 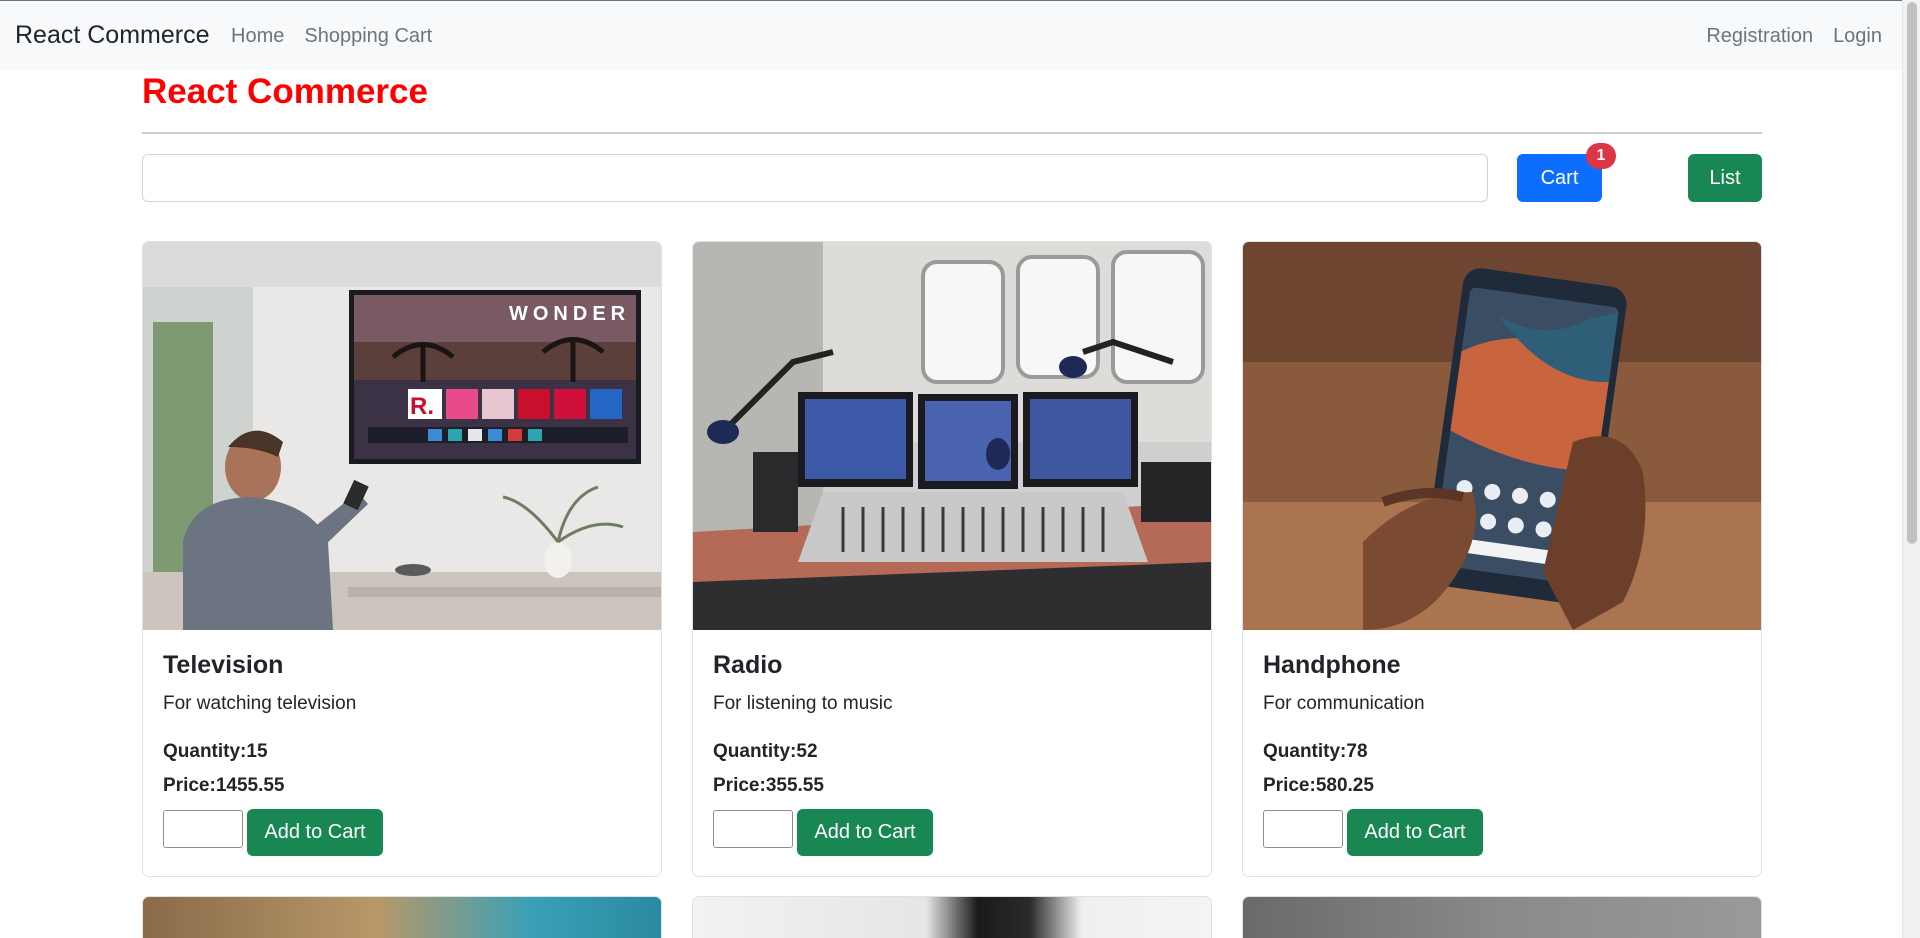 I want to click on product-title: Handphone, so click(x=1332, y=665).